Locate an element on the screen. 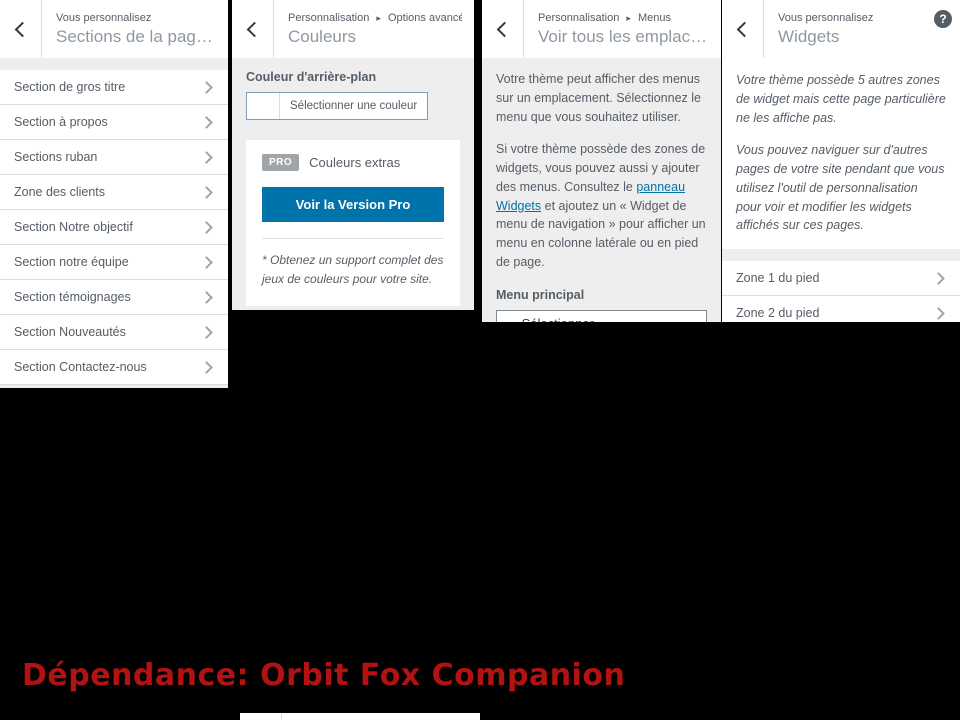 This screenshot has width=960, height=720. list-item: Zone 1 du pied is located at coordinates (841, 278).